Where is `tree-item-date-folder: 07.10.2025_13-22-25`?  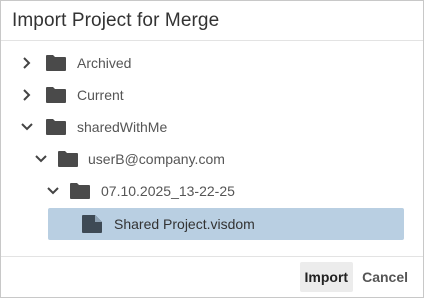
tree-item-date-folder: 07.10.2025_13-22-25 is located at coordinates (140, 191).